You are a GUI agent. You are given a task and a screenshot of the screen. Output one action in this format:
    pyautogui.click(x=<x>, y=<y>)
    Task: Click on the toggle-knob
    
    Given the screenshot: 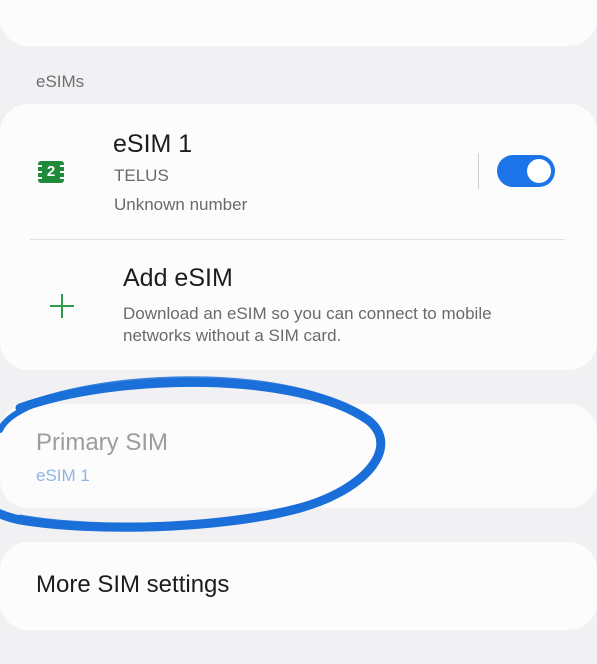 What is the action you would take?
    pyautogui.click(x=539, y=171)
    